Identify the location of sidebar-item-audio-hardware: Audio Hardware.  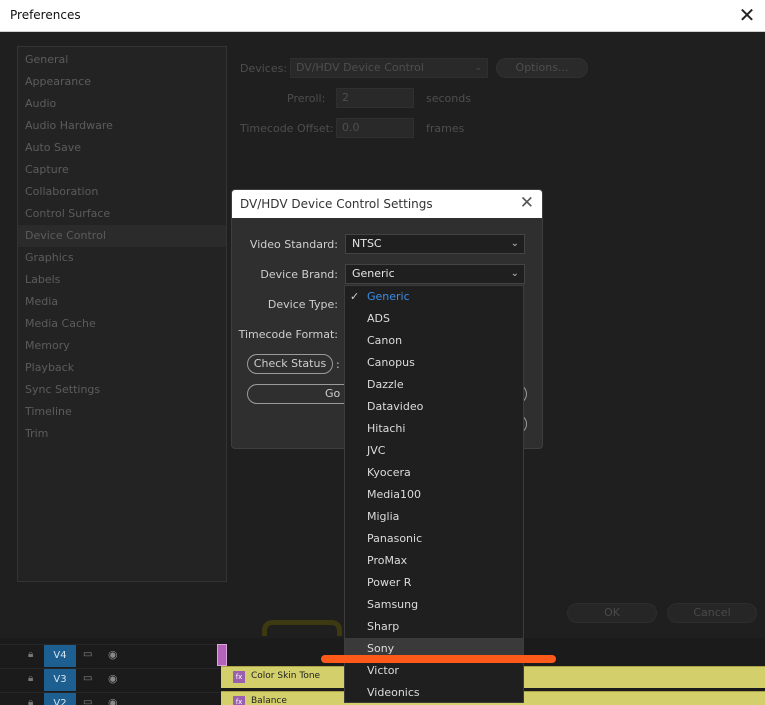
(122, 126).